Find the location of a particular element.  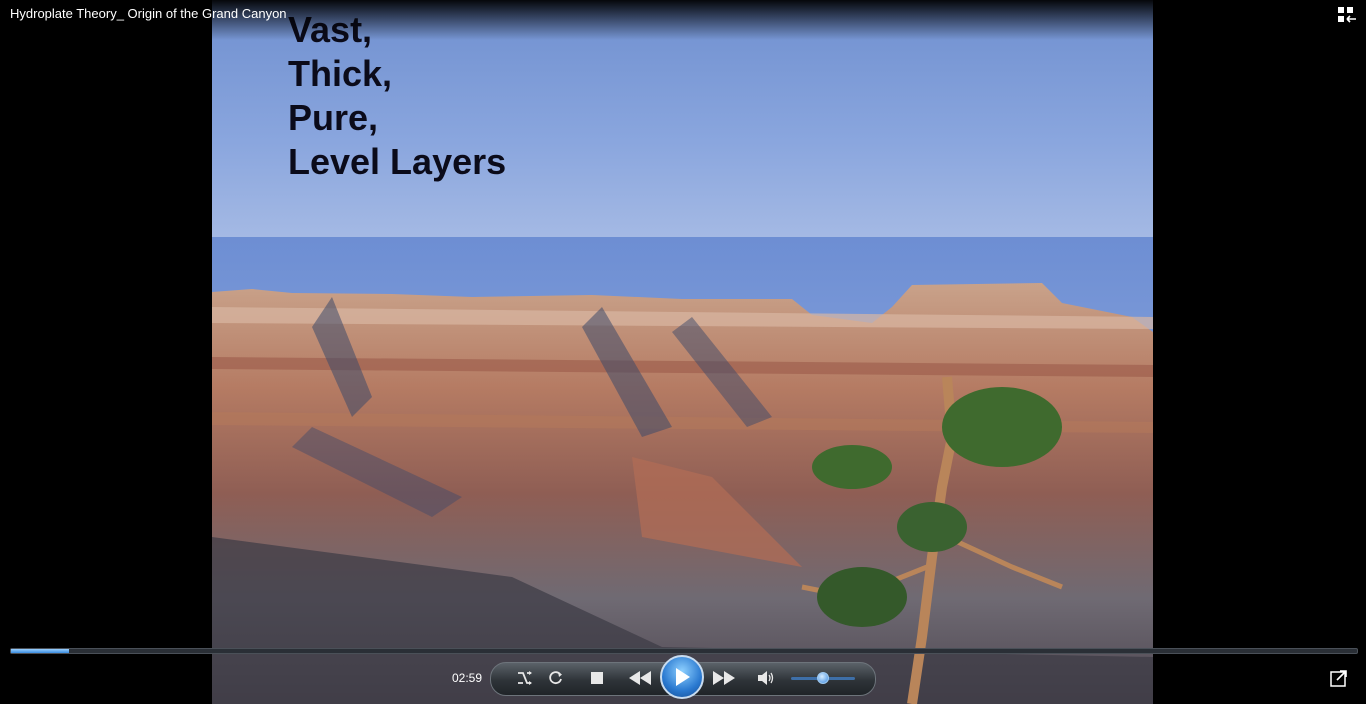

repeat-glyph is located at coordinates (555, 678).